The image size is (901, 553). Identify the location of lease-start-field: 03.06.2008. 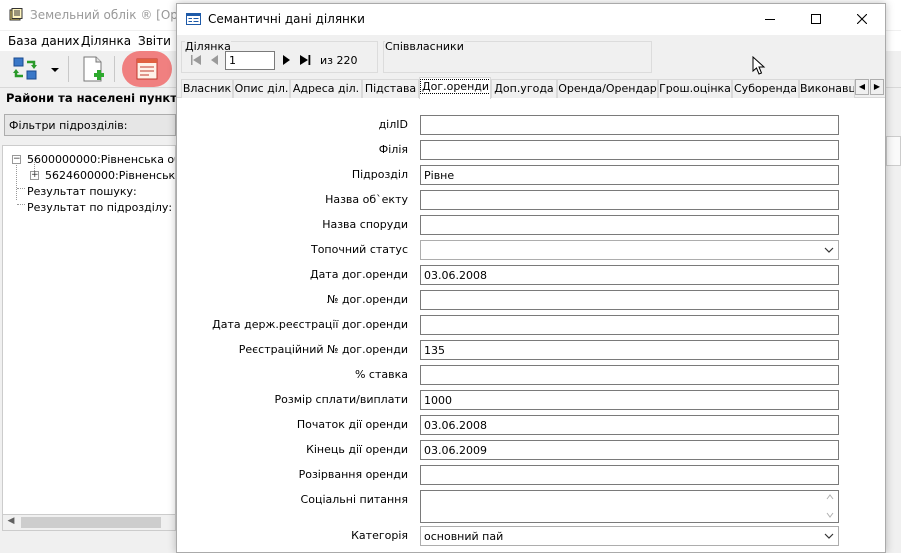
(629, 425).